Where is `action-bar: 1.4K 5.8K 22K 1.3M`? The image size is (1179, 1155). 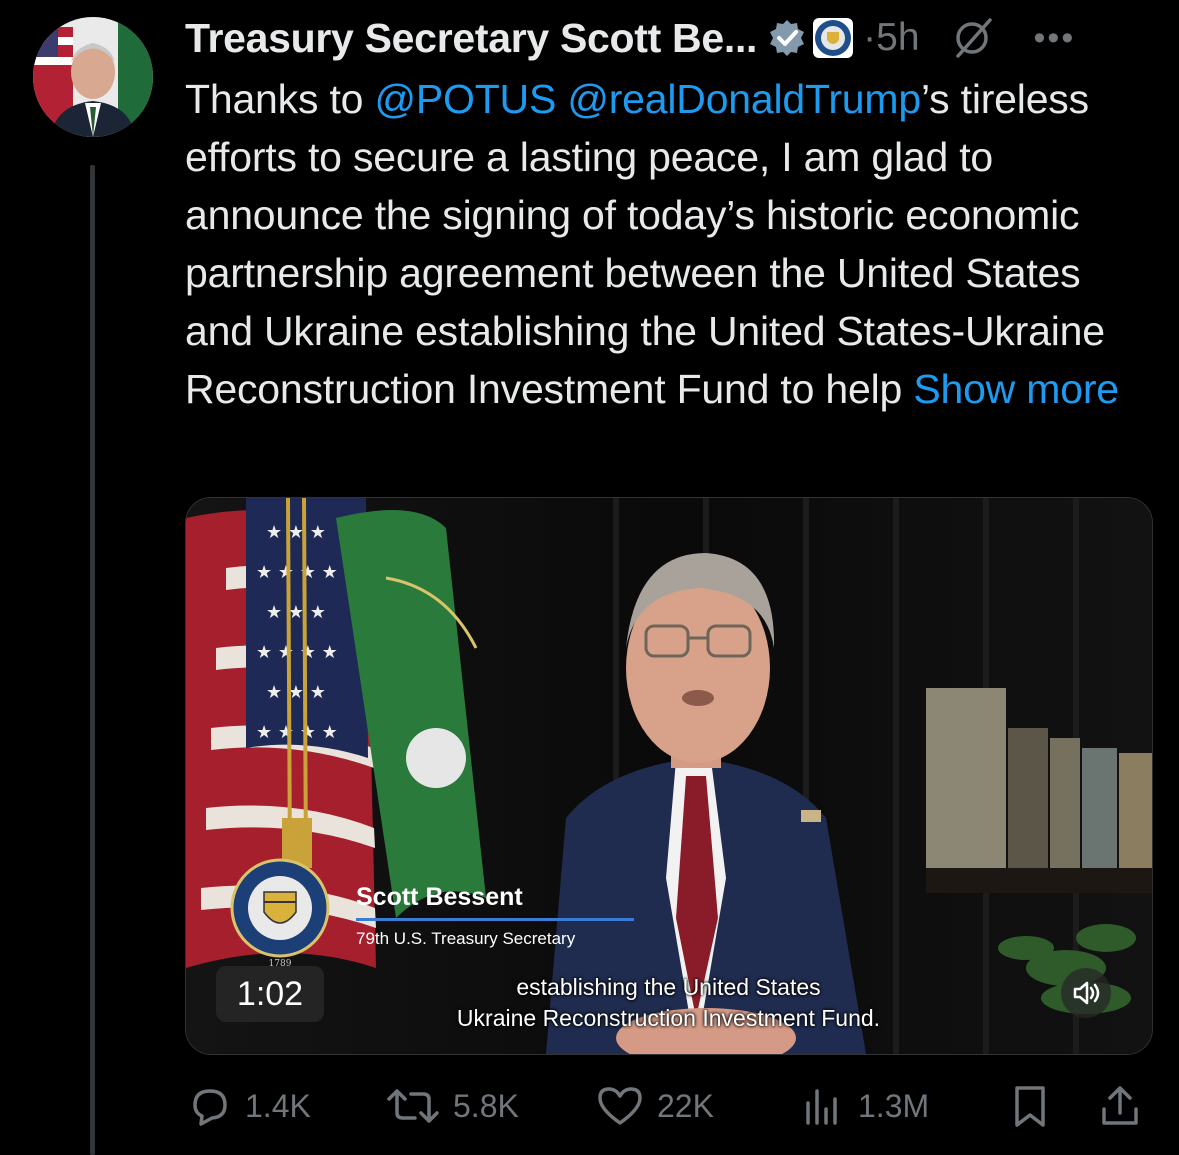
action-bar: 1.4K 5.8K 22K 1.3M is located at coordinates (665, 1106).